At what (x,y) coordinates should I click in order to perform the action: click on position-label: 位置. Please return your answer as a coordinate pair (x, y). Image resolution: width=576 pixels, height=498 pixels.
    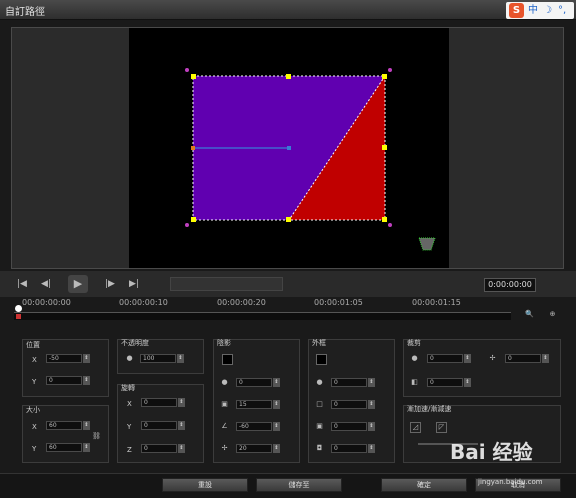
    Looking at the image, I should click on (33, 345).